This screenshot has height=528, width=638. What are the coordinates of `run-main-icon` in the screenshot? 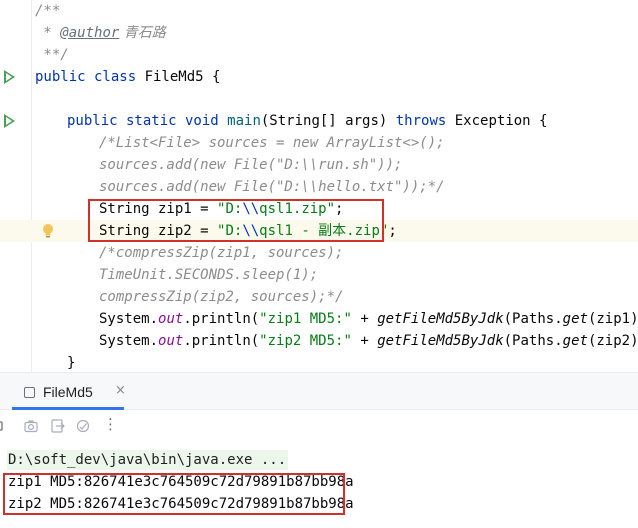 It's located at (9, 121).